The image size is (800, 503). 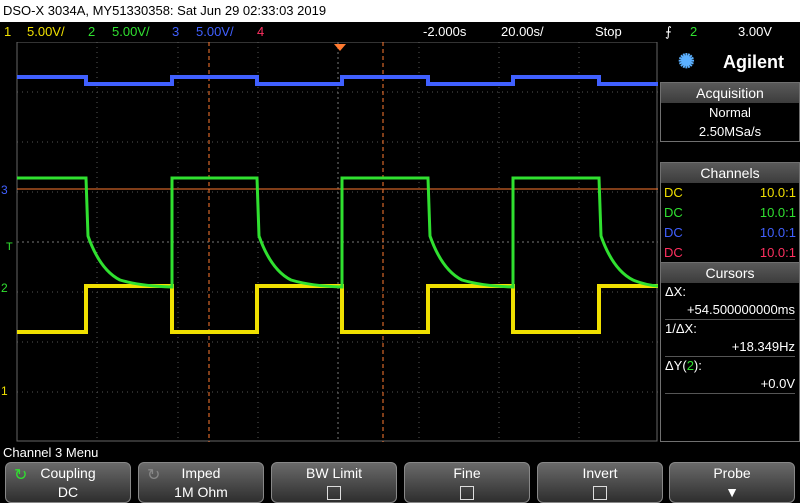 What do you see at coordinates (600, 493) in the screenshot?
I see `invert-checkbox` at bounding box center [600, 493].